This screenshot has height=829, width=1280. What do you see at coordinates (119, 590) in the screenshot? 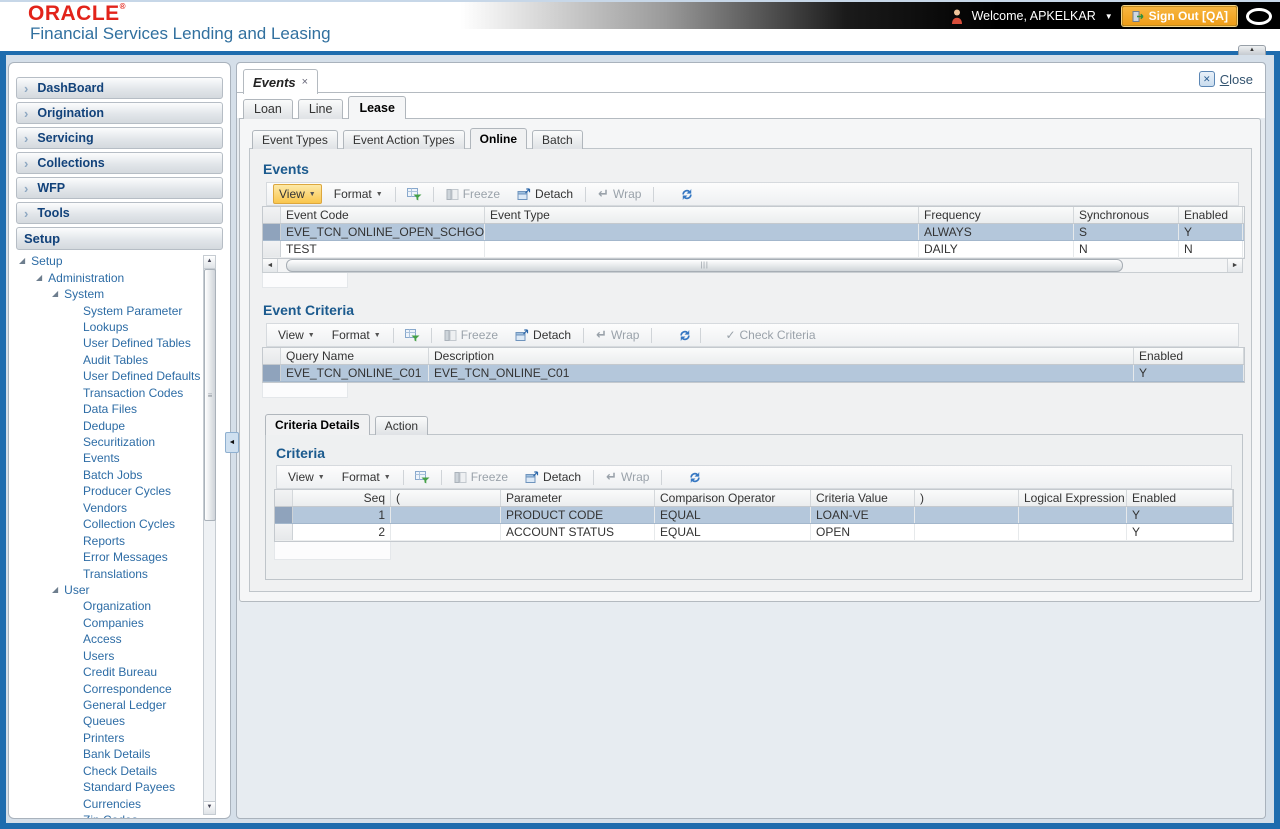
I see `tree-node-user: ◢ User` at bounding box center [119, 590].